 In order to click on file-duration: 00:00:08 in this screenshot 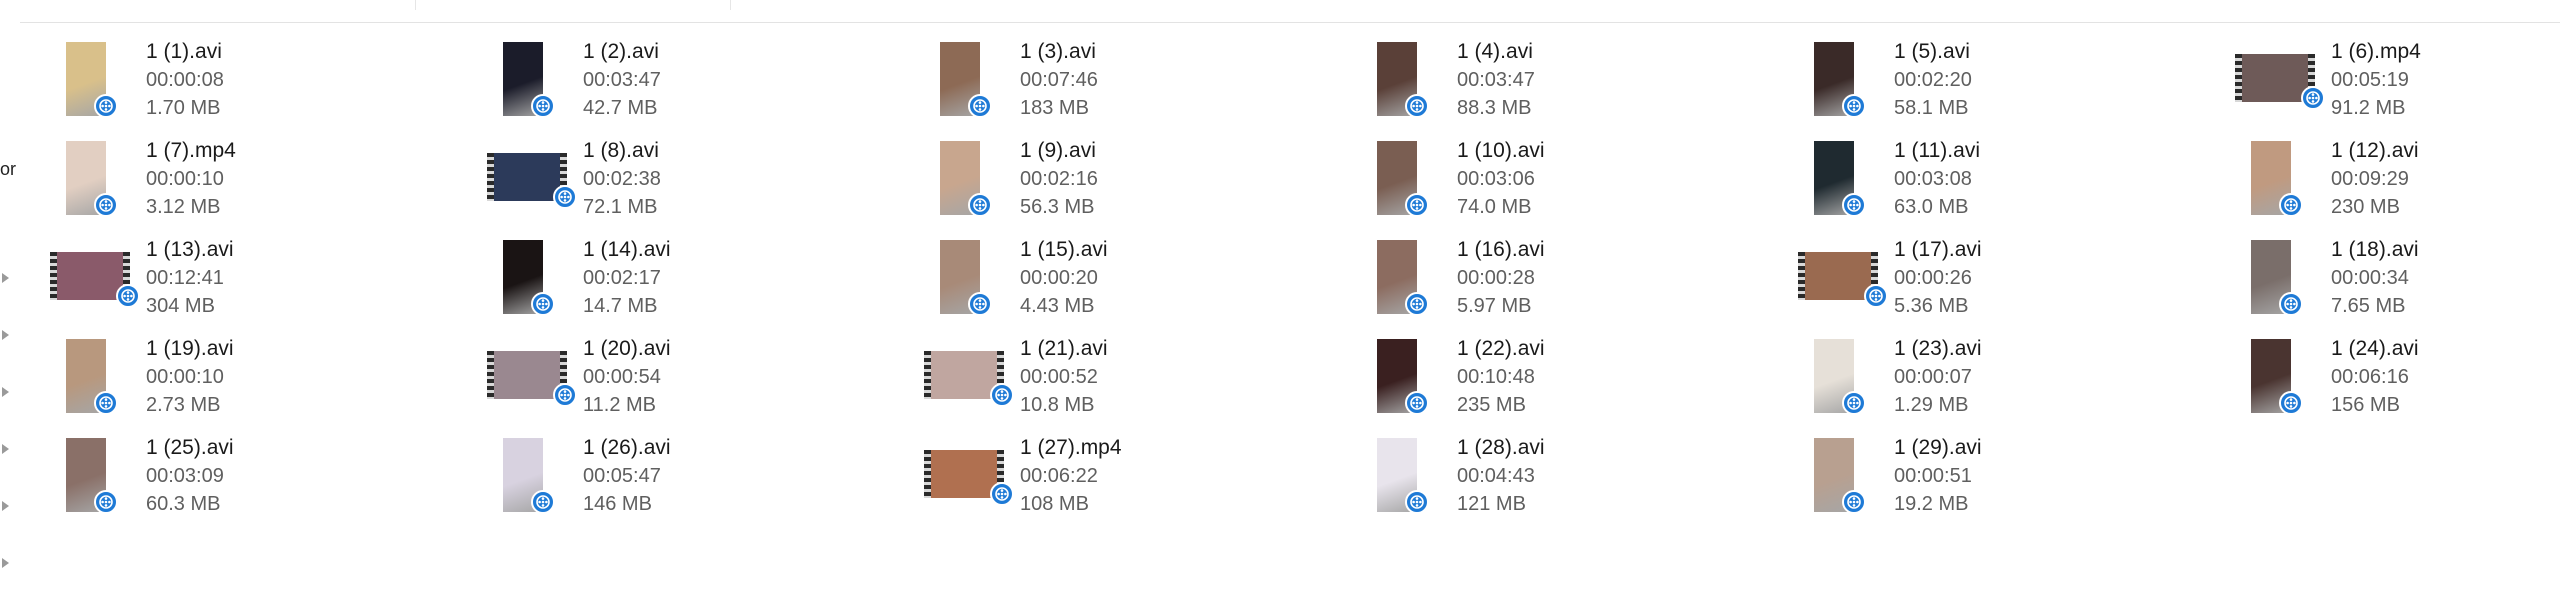, I will do `click(185, 80)`.